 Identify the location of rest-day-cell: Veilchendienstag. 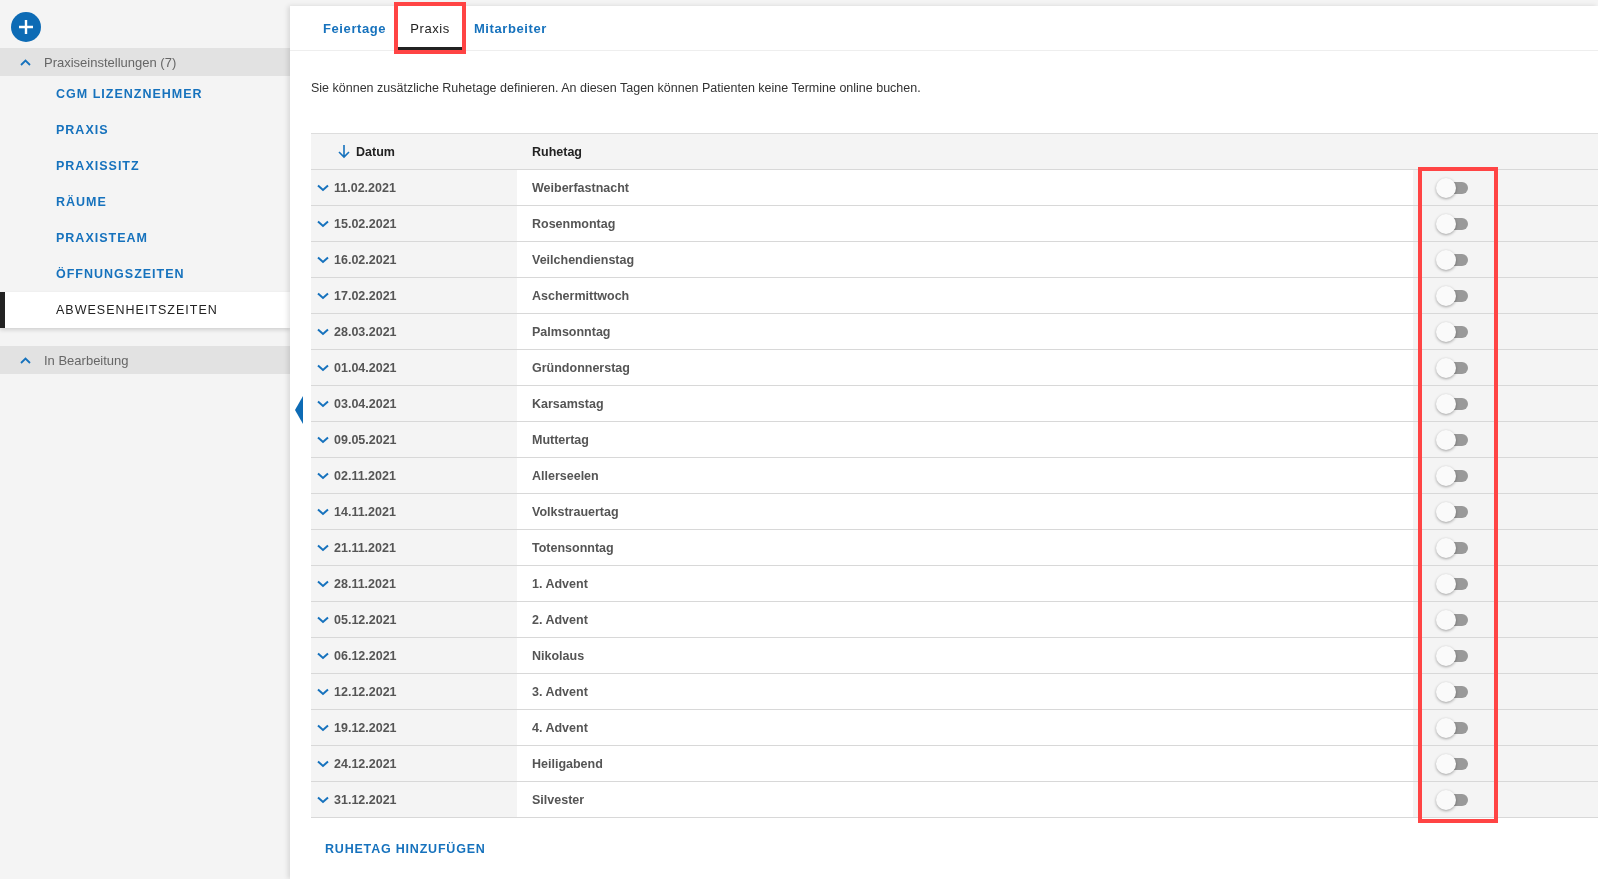
(583, 259).